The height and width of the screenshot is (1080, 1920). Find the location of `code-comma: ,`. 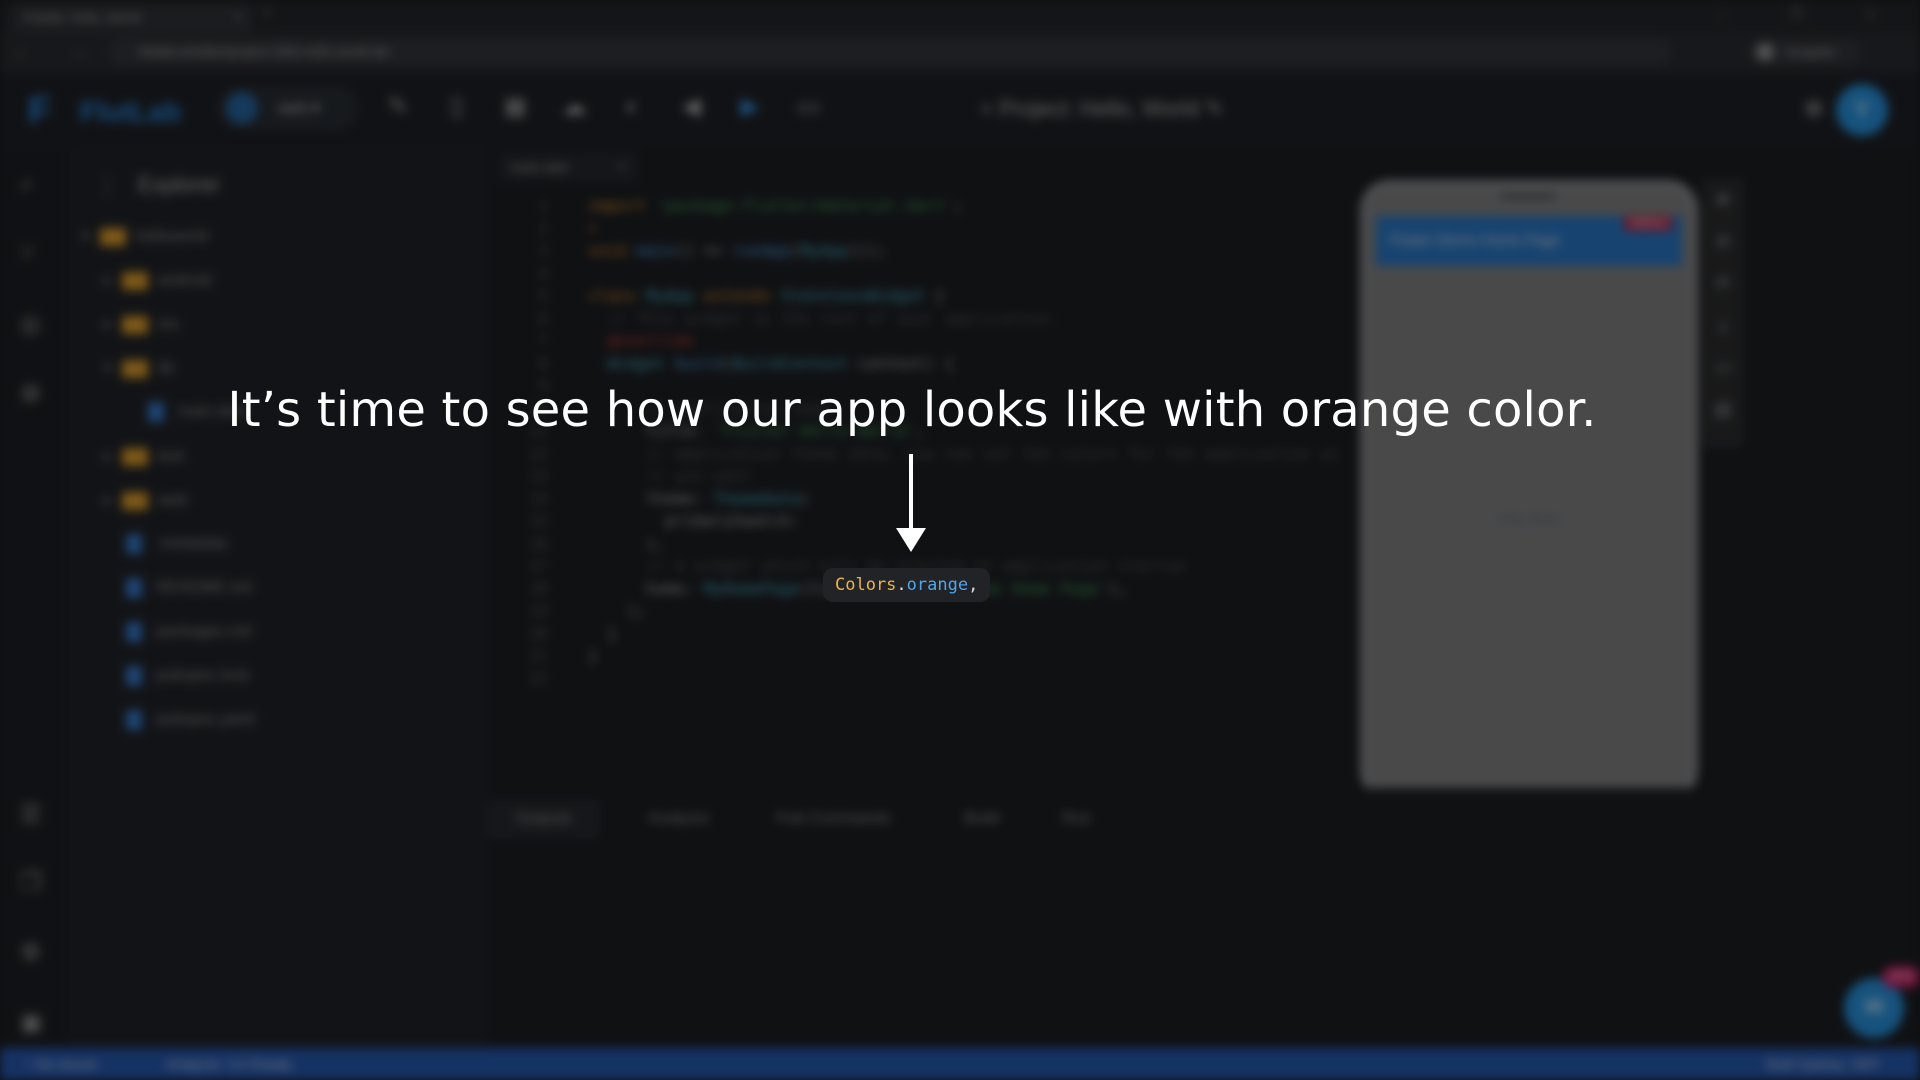

code-comma: , is located at coordinates (973, 585).